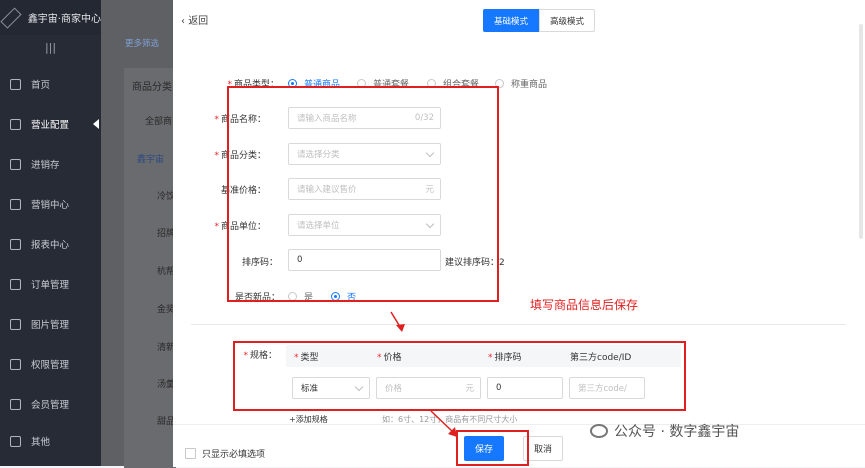  What do you see at coordinates (240, 227) in the screenshot?
I see `product-unit-label: * 商品单位：` at bounding box center [240, 227].